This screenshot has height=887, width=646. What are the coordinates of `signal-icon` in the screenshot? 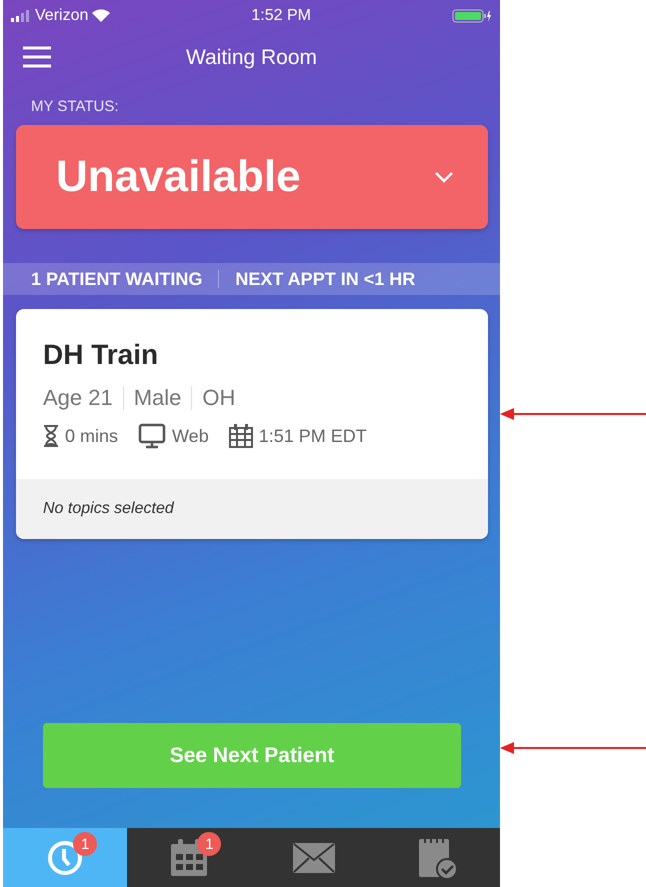 It's located at (21, 16).